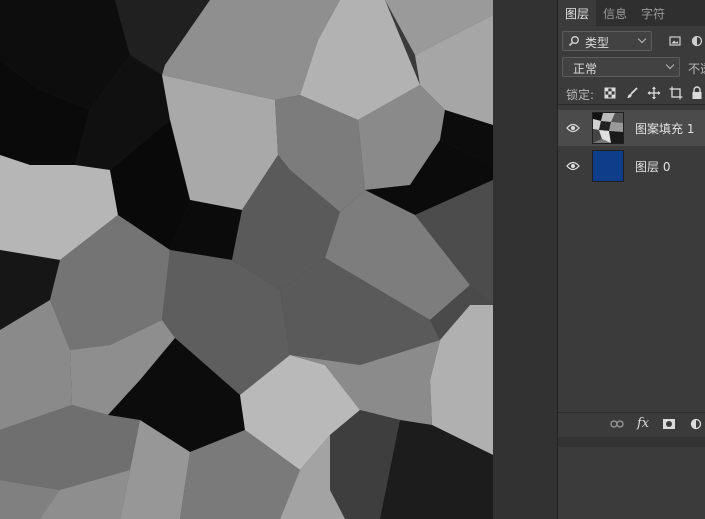  What do you see at coordinates (631, 166) in the screenshot?
I see `layer-row-layer-0: 图层 0` at bounding box center [631, 166].